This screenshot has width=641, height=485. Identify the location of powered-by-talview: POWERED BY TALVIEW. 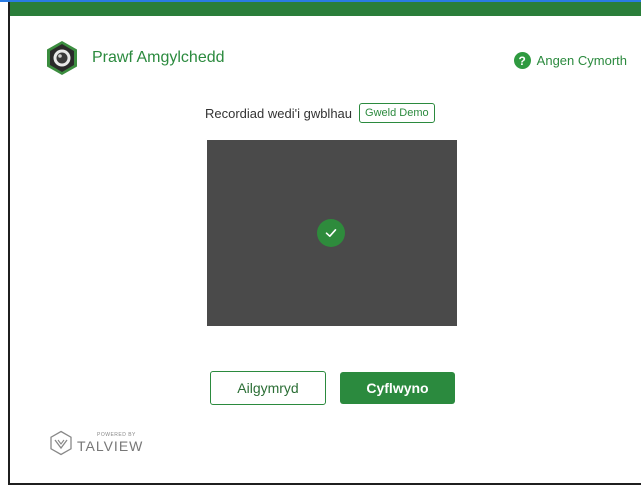
(95, 443).